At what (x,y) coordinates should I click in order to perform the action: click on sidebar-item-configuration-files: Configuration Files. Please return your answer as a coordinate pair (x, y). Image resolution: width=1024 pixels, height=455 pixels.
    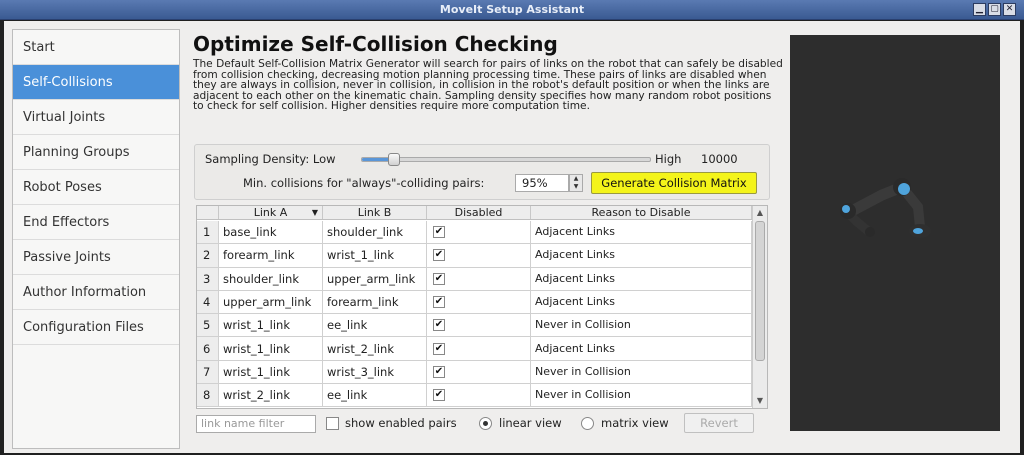
    Looking at the image, I should click on (96, 327).